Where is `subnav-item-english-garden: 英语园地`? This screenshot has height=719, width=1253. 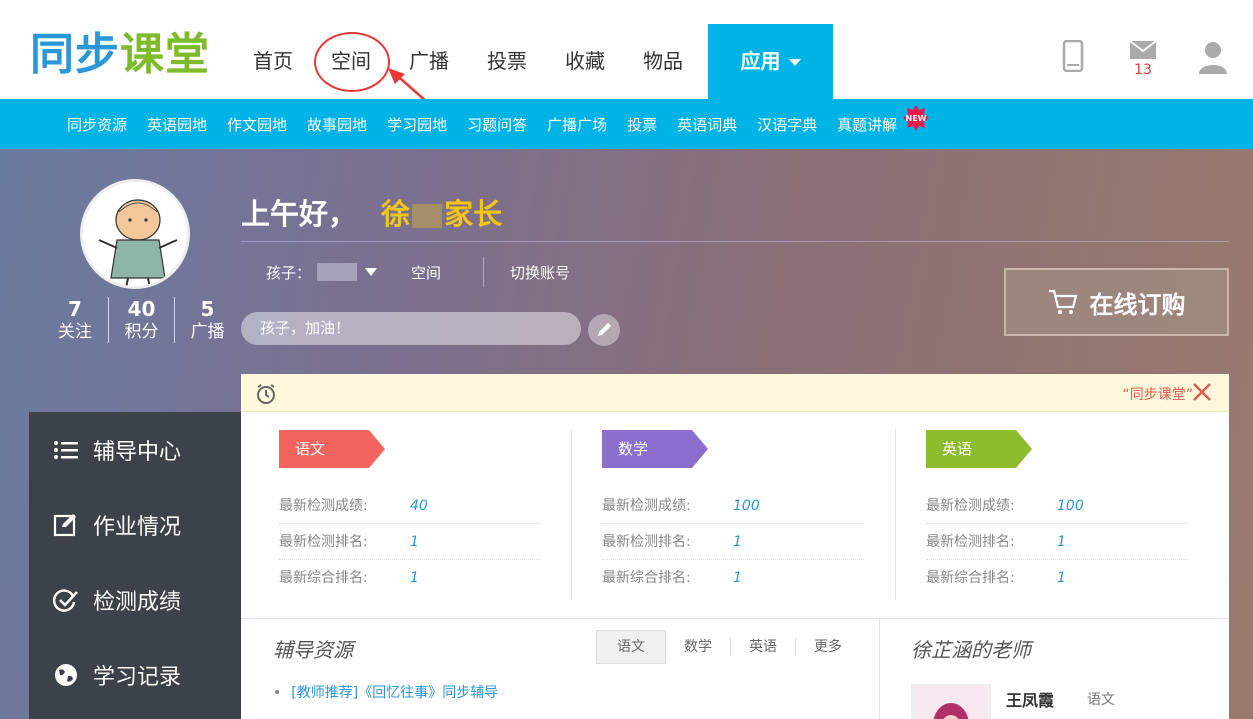 subnav-item-english-garden: 英语园地 is located at coordinates (177, 124).